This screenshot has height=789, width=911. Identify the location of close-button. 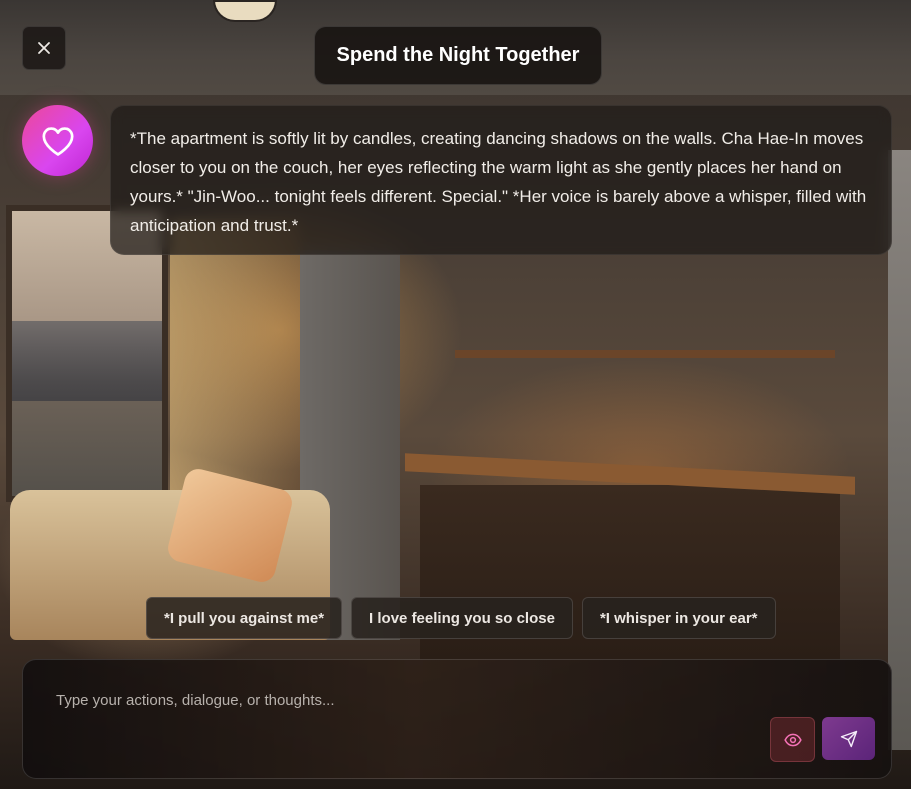
(44, 48).